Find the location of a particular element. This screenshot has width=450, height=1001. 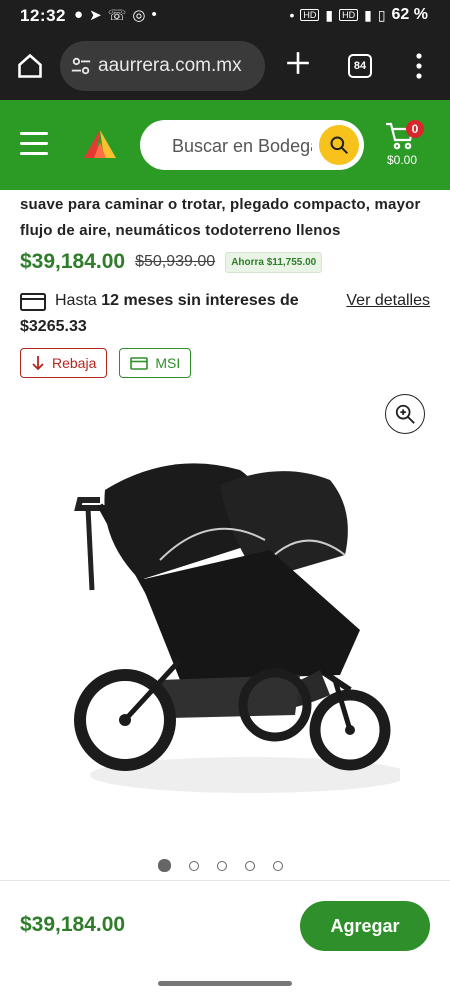

more-menu-icon is located at coordinates (419, 66).